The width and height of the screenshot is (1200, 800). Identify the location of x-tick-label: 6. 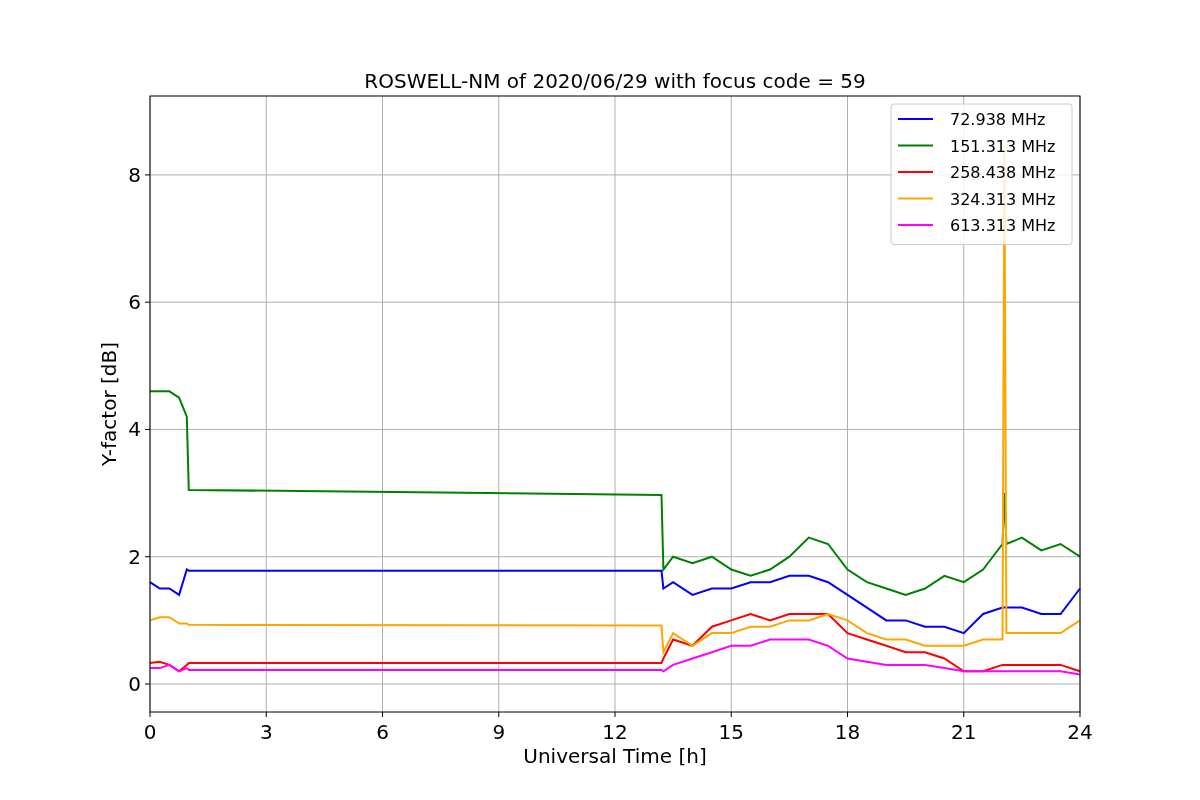
(382, 732).